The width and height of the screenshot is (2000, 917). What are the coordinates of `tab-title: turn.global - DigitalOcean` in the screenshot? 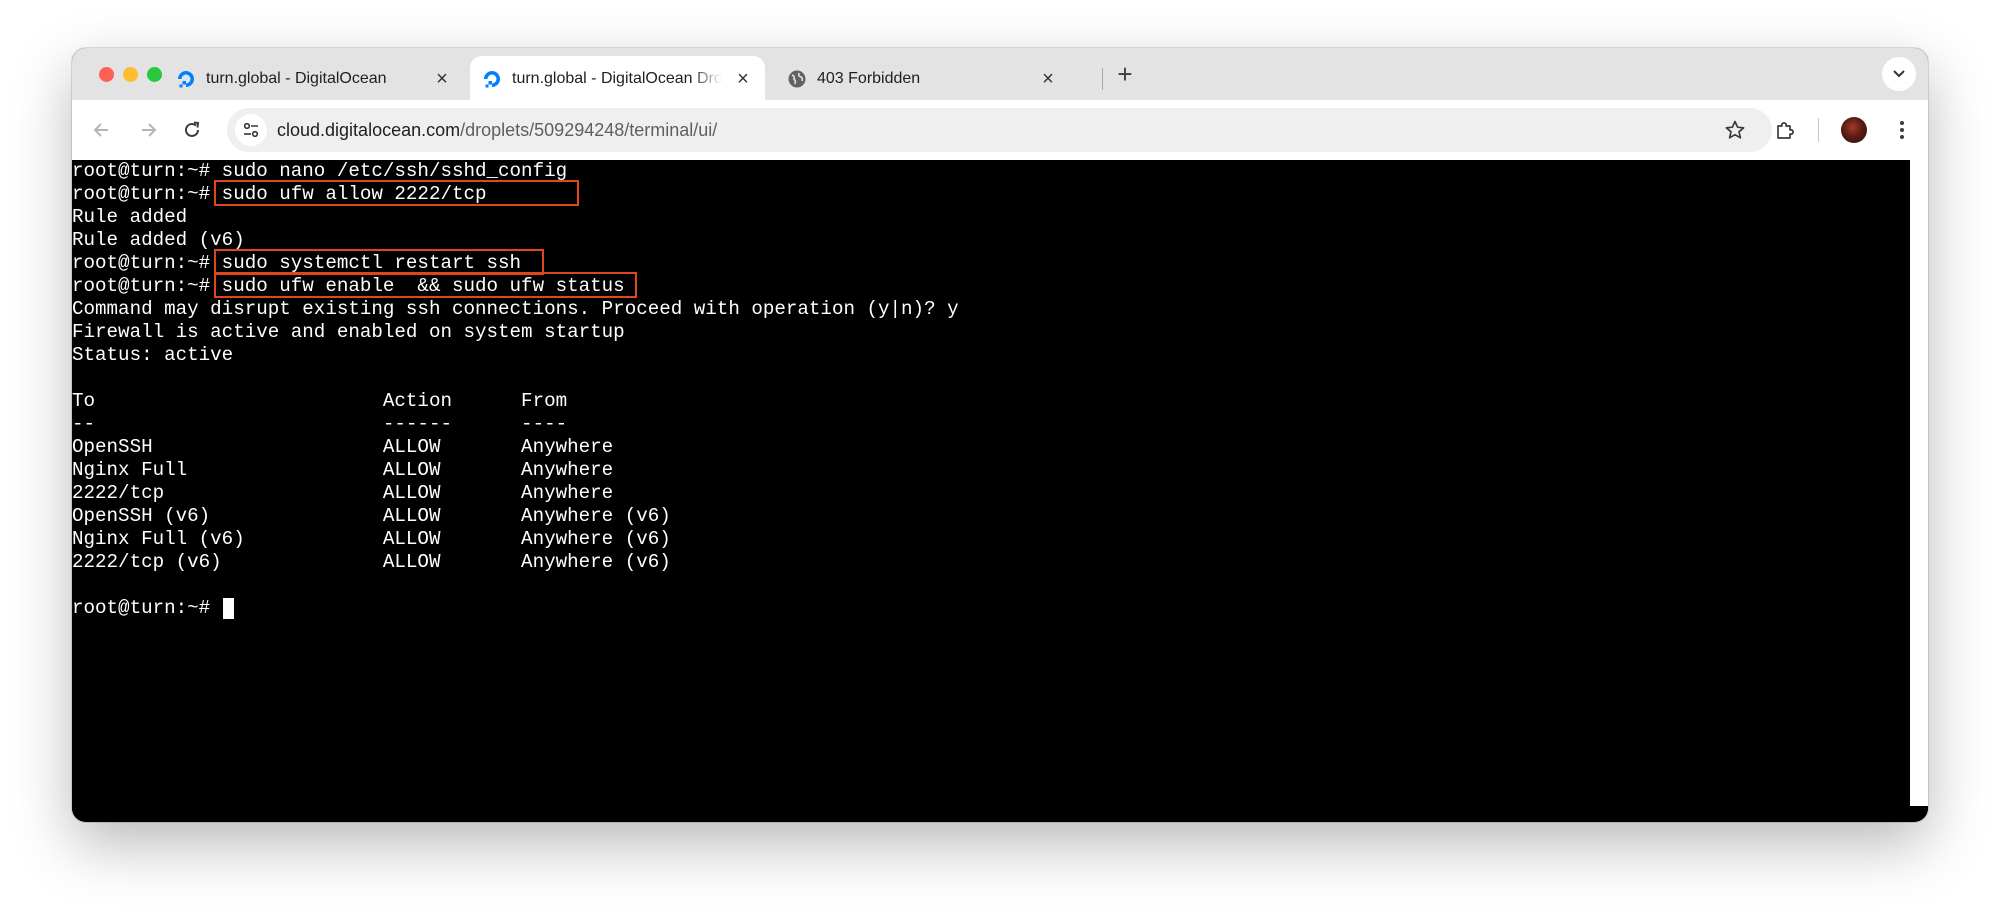 It's located at (296, 78).